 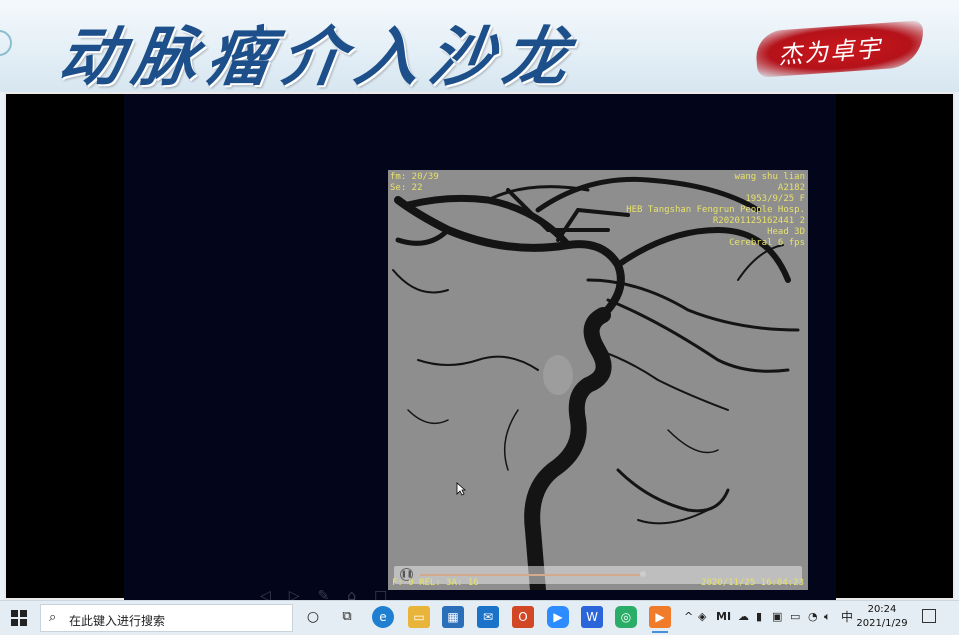 What do you see at coordinates (795, 617) in the screenshot?
I see `battery-icon: ▭` at bounding box center [795, 617].